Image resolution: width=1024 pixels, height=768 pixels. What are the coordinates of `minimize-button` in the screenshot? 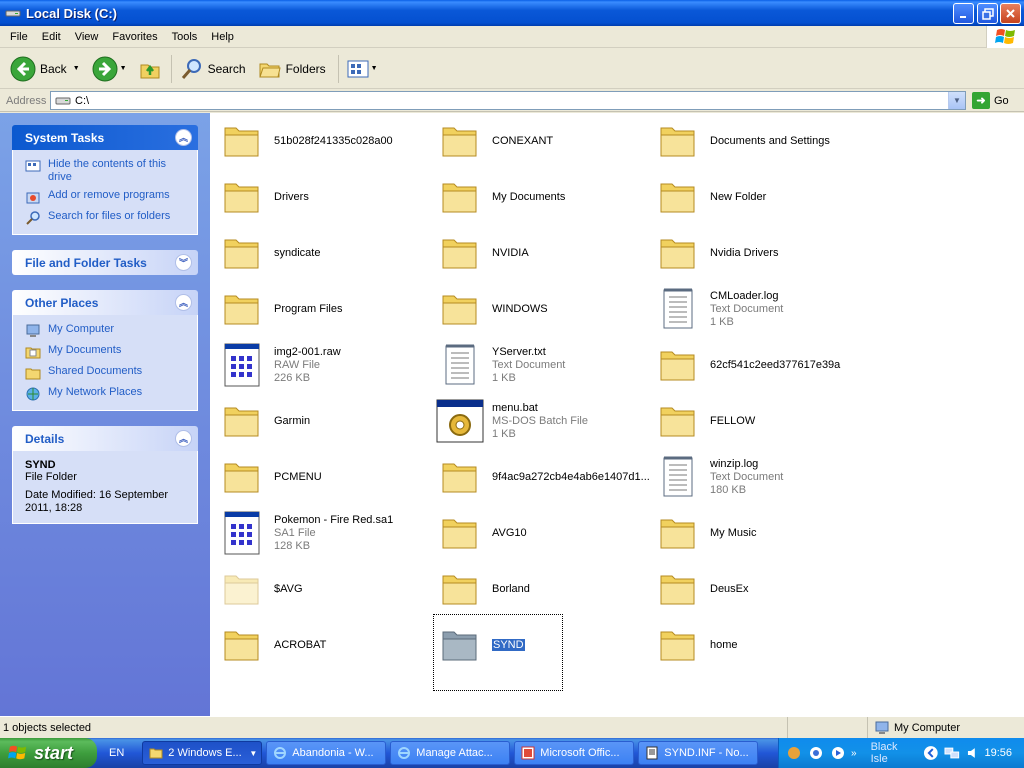 It's located at (963, 13).